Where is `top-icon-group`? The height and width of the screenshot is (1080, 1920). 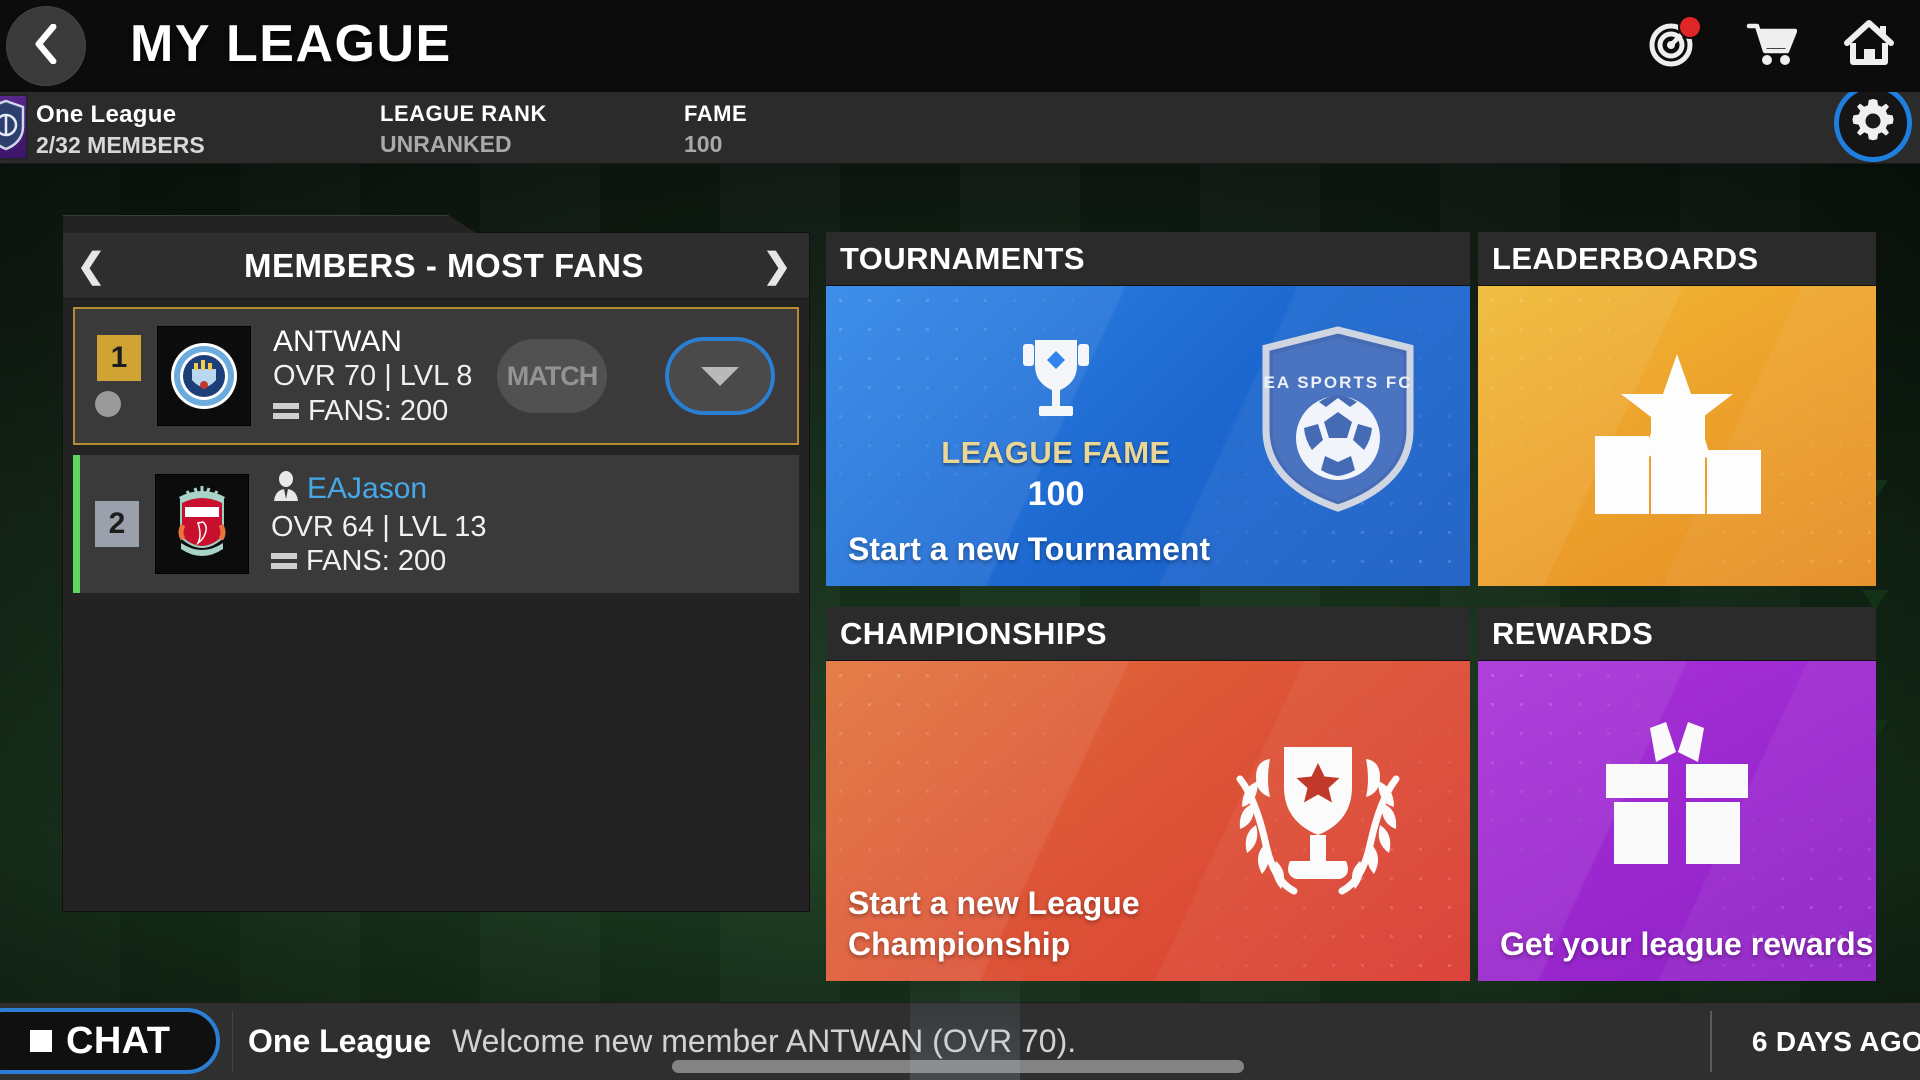 top-icon-group is located at coordinates (1771, 45).